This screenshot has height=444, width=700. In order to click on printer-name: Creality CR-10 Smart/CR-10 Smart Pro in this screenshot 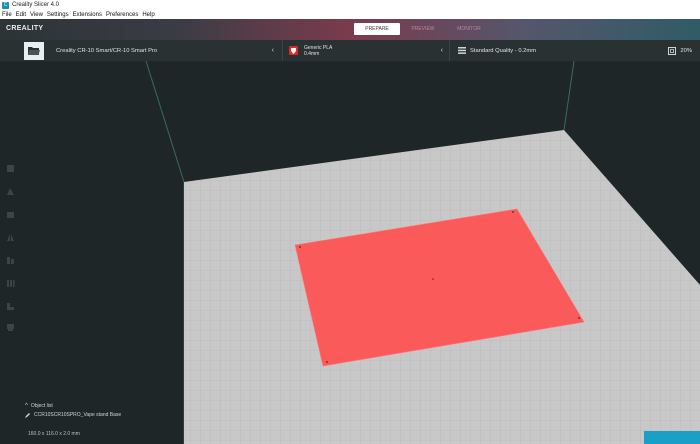, I will do `click(107, 50)`.